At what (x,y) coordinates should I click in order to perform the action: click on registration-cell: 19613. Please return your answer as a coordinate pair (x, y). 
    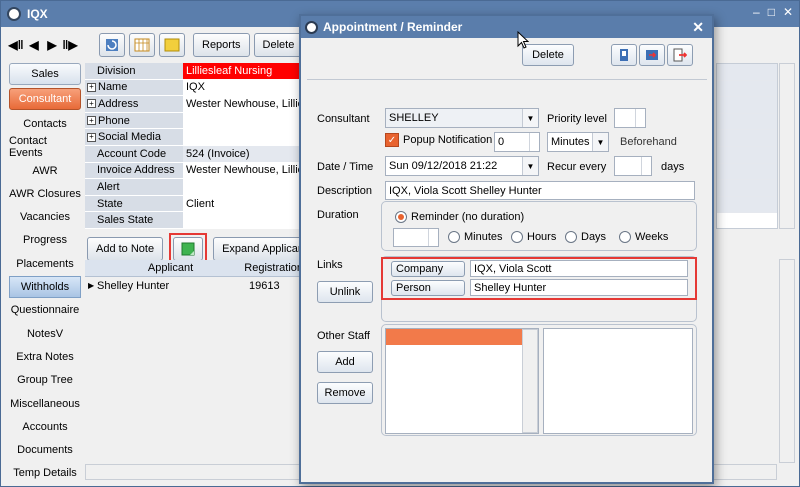
    Looking at the image, I should click on (276, 286).